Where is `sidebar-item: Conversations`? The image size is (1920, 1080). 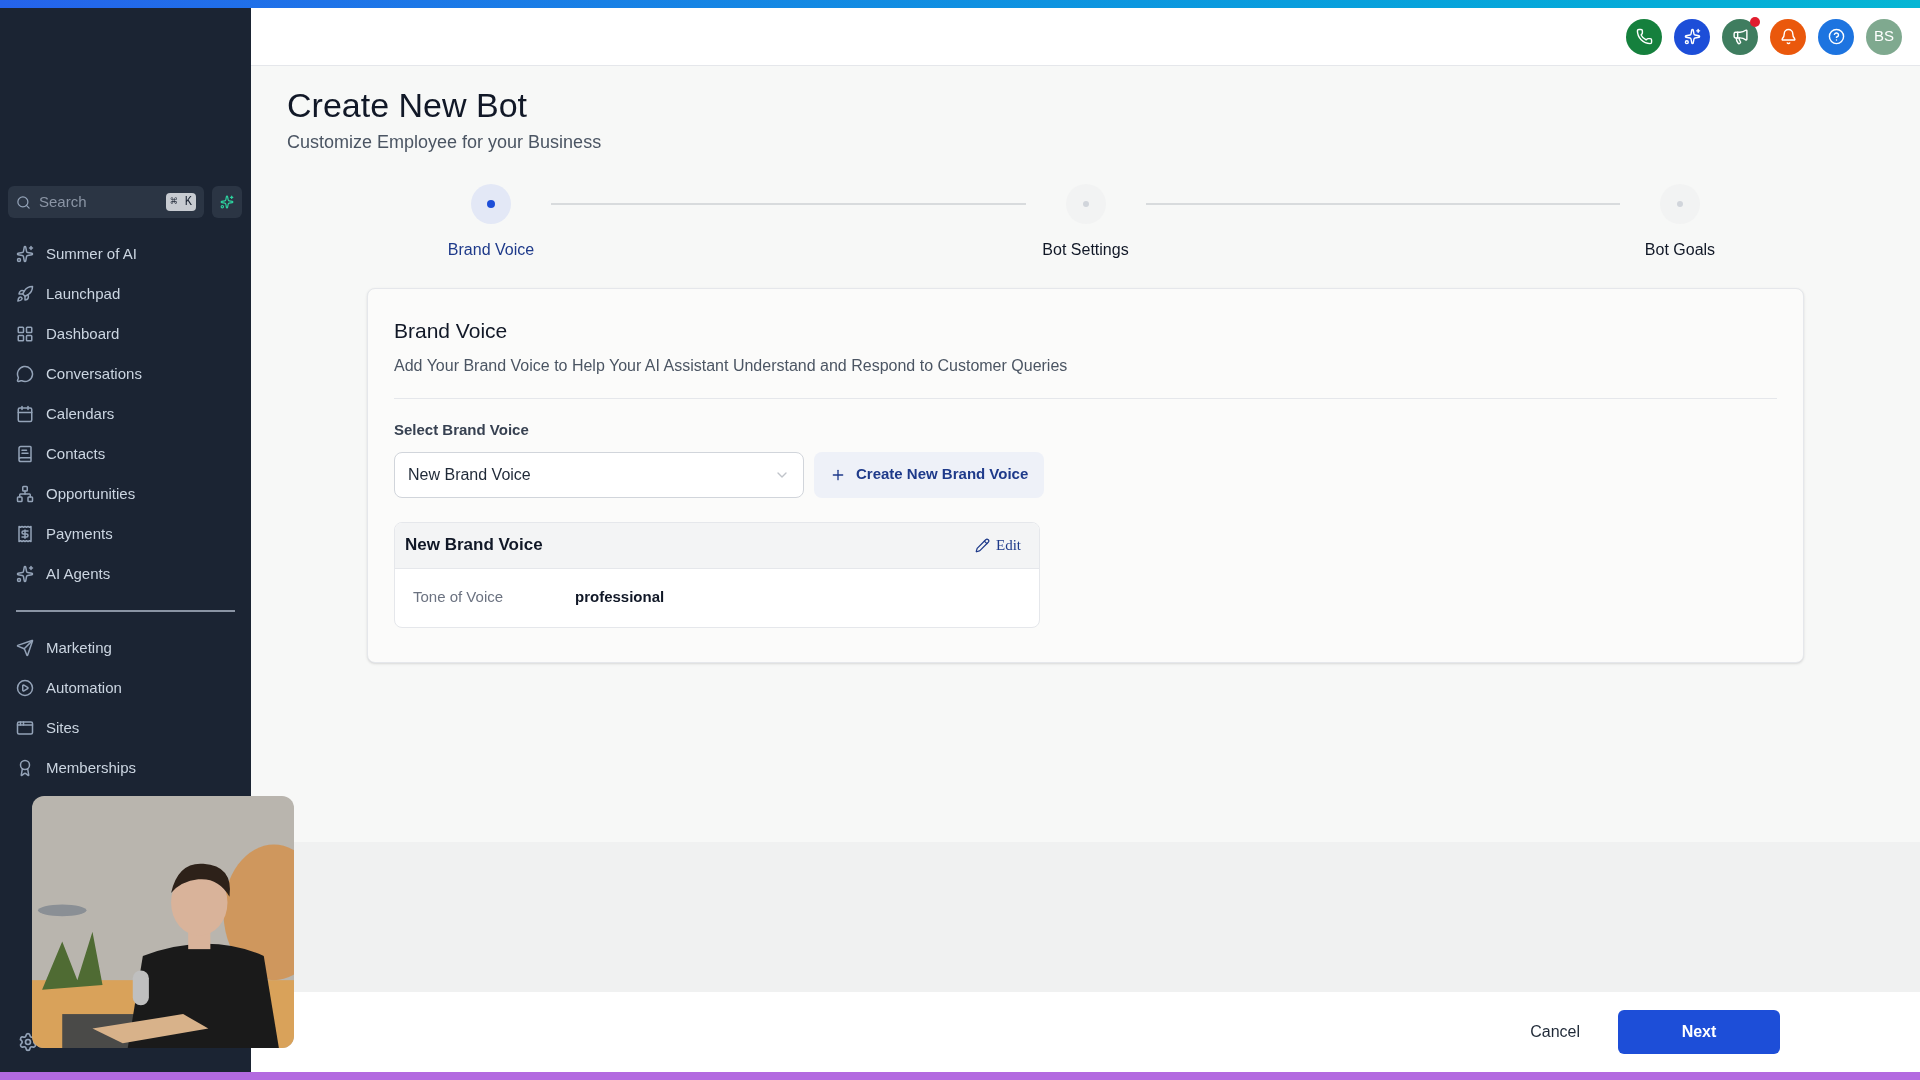
sidebar-item: Conversations is located at coordinates (125, 374).